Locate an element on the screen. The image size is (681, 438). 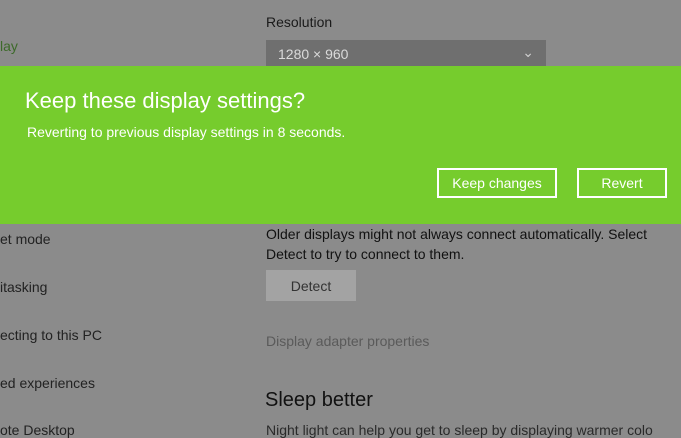
sidebar-item-multitasking: itasking is located at coordinates (23, 287).